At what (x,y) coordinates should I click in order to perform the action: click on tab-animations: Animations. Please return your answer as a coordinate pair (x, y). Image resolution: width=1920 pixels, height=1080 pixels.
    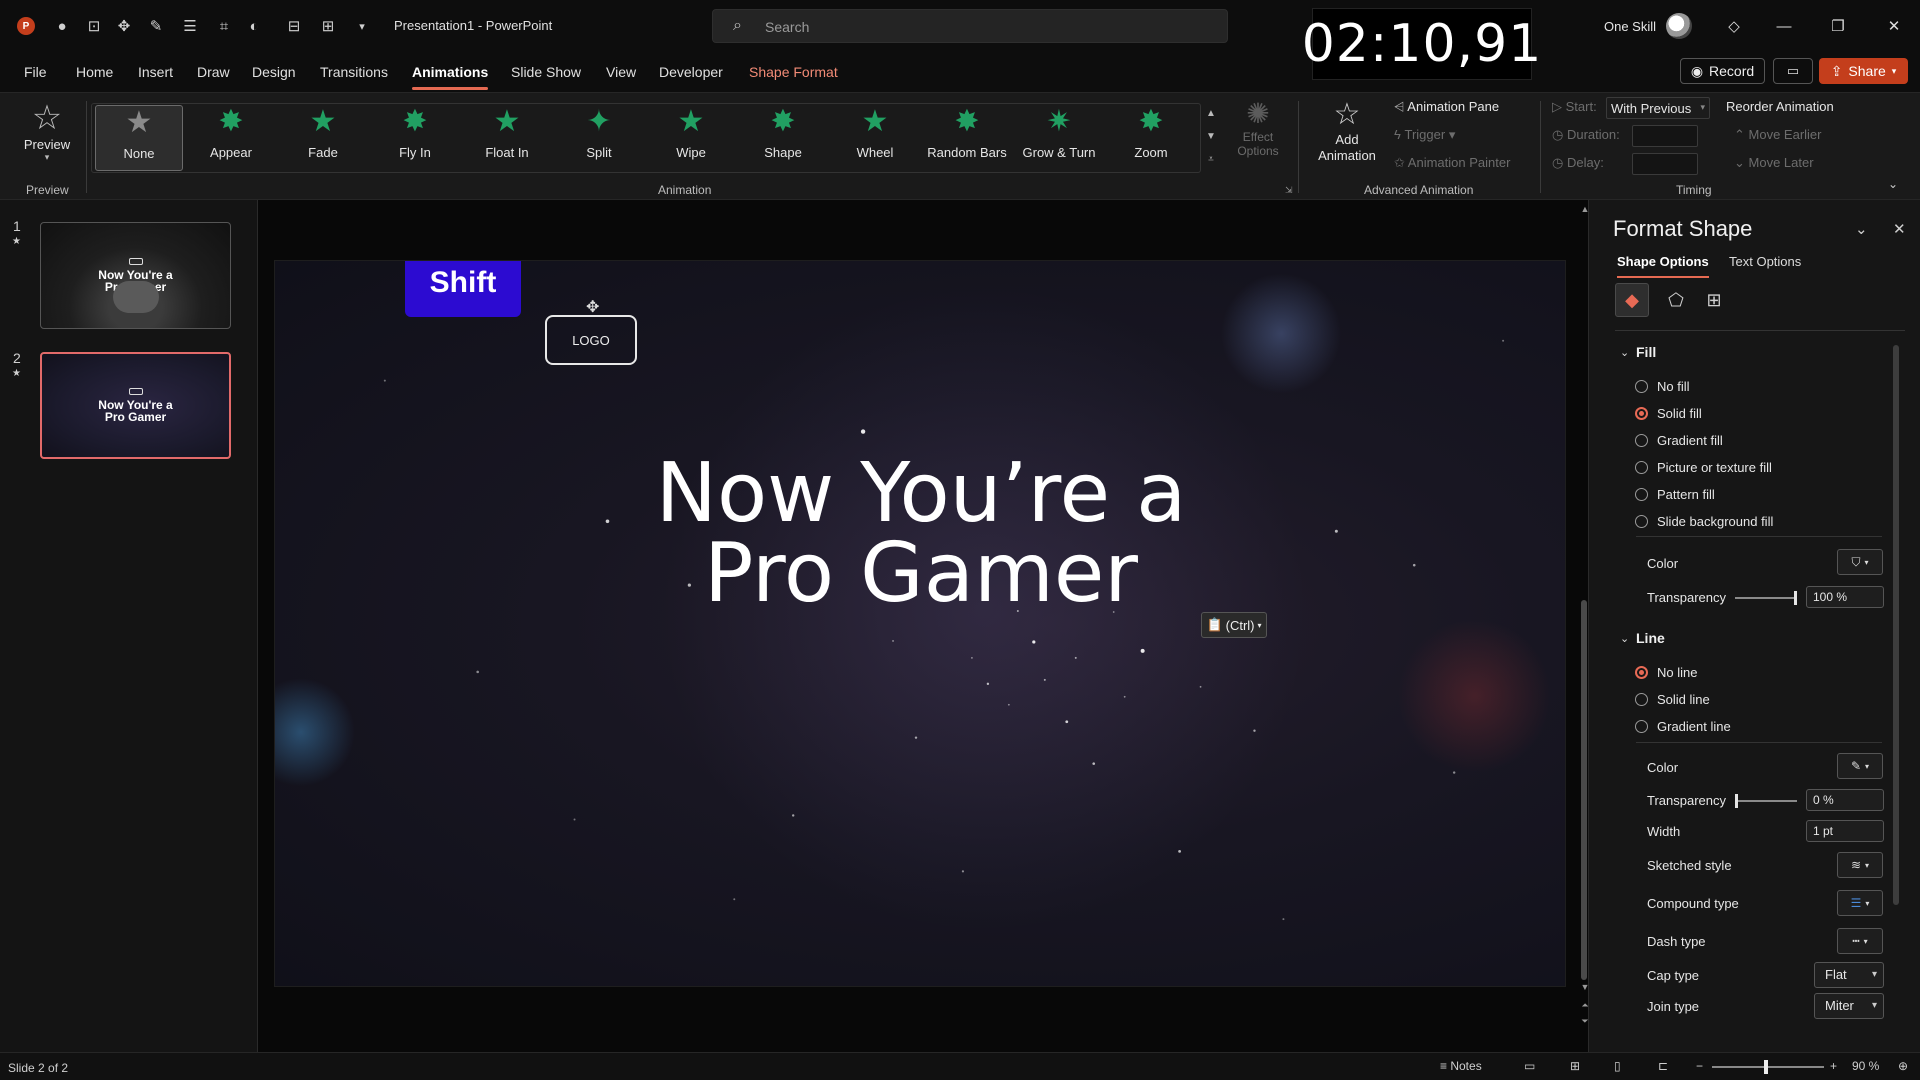
    Looking at the image, I should click on (450, 77).